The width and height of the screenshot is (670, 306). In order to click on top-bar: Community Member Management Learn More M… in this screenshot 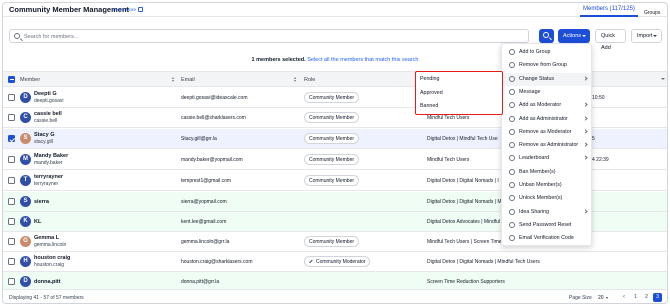, I will do `click(335, 10)`.